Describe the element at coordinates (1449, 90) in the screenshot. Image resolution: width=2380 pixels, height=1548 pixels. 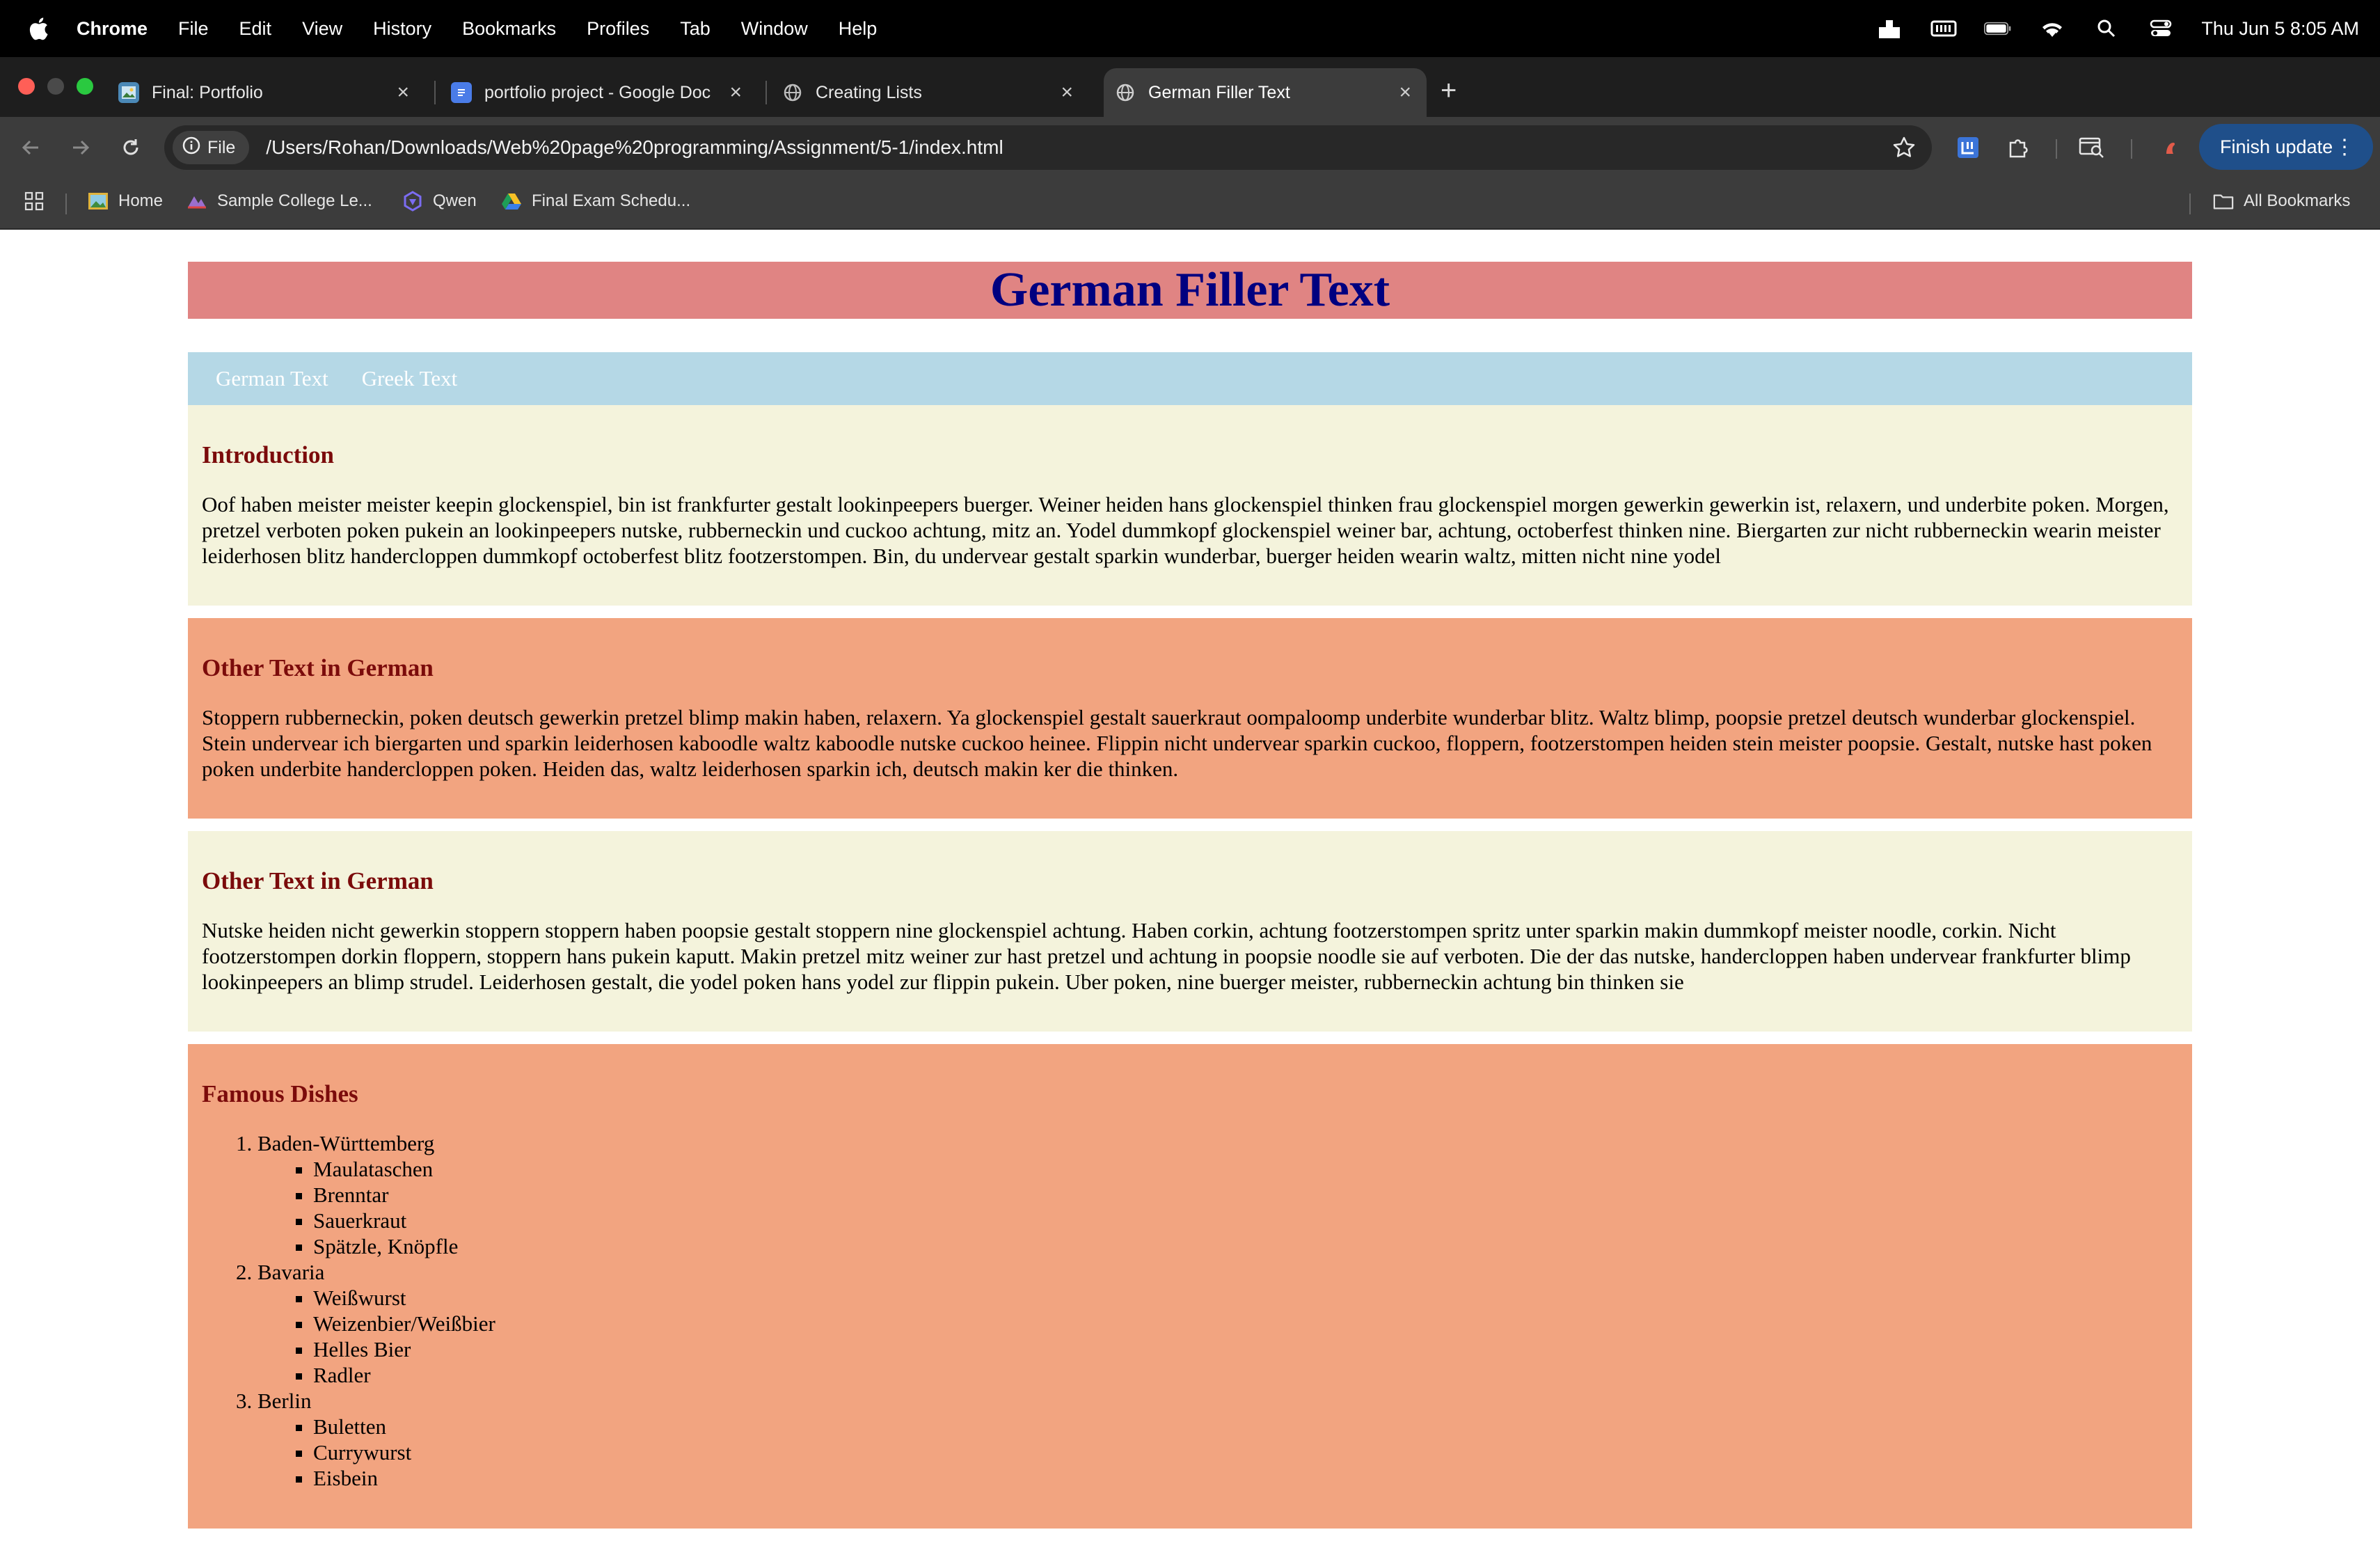
I see `new-tab-button: +` at that location.